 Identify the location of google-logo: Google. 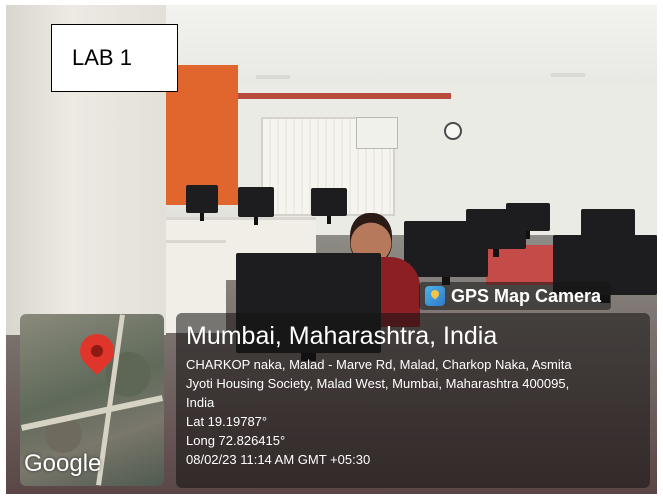
(63, 463).